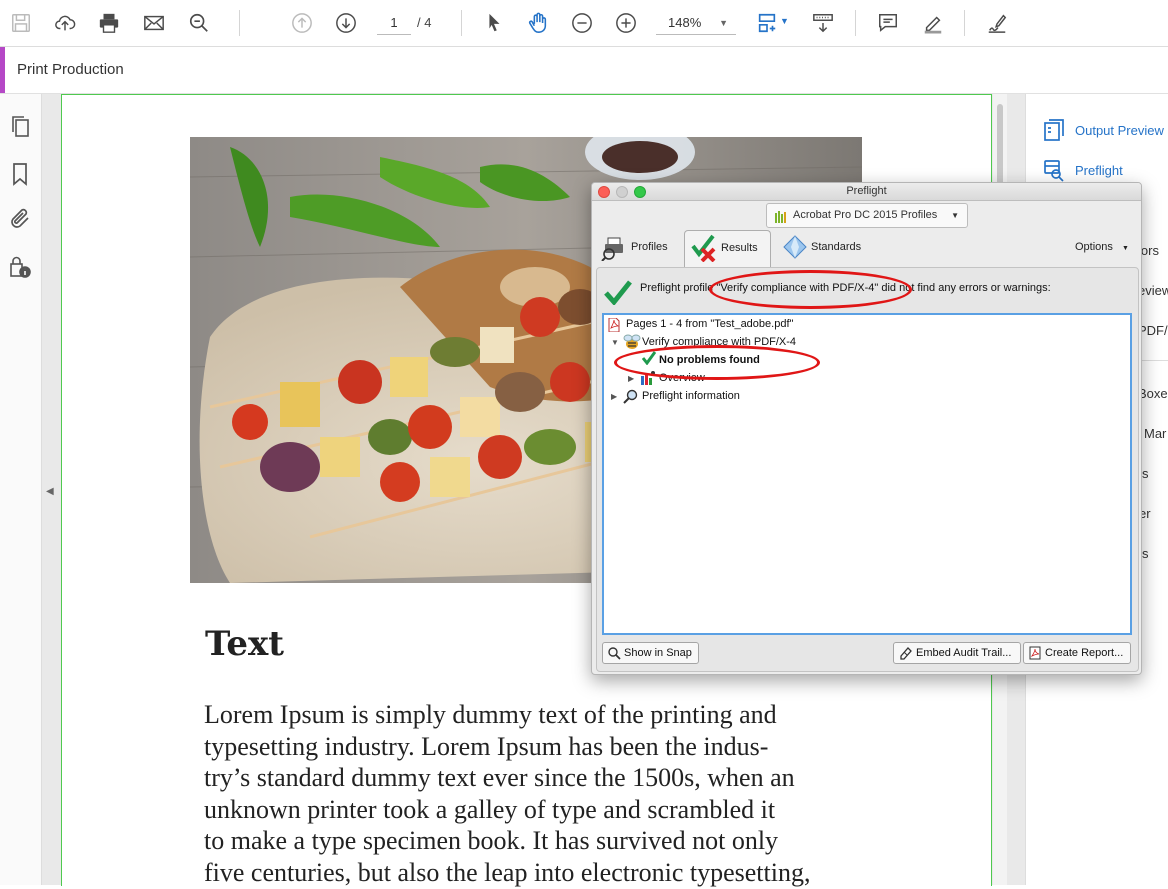 The image size is (1168, 889). I want to click on hand-icon, so click(538, 23).